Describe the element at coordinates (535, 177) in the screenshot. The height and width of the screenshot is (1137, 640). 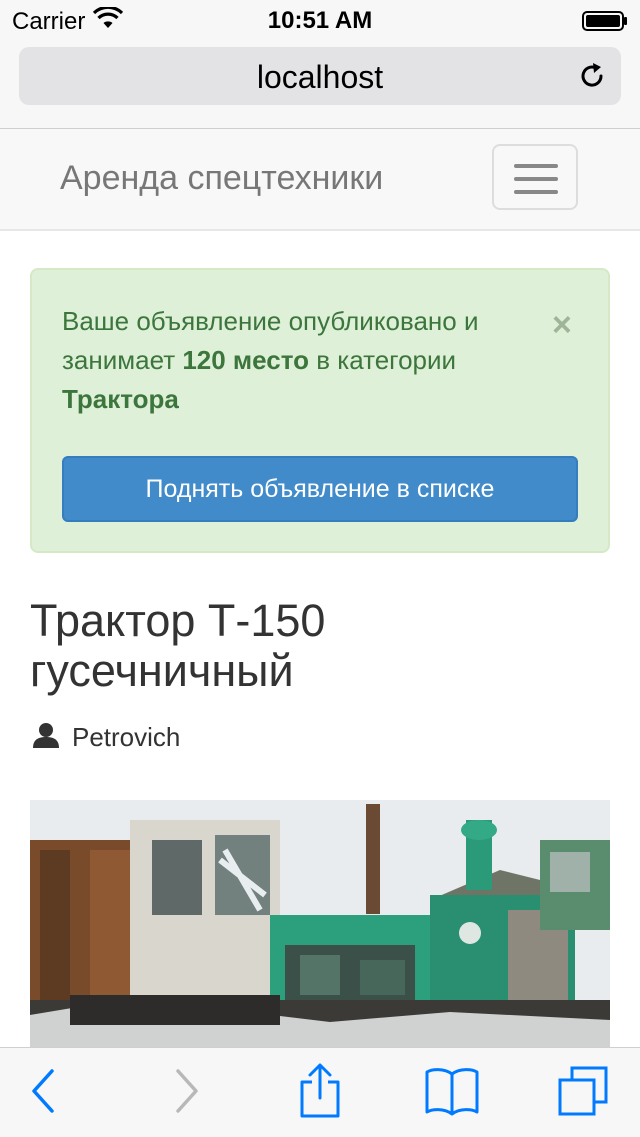
I see `menu-toggle-button` at that location.